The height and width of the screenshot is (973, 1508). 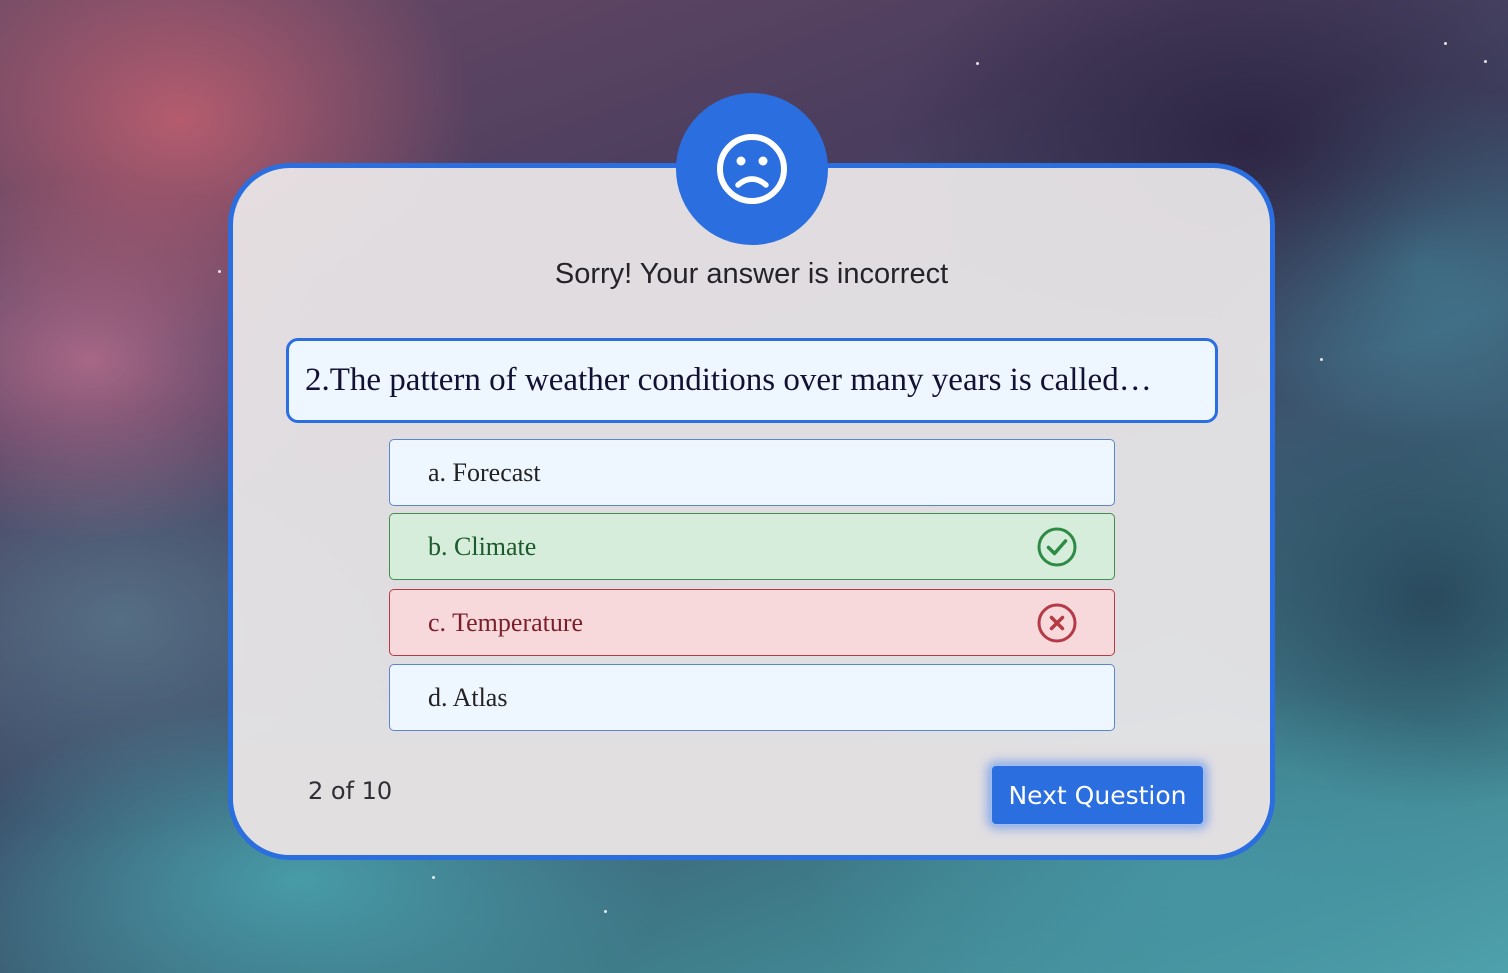 I want to click on option-label: b. Climate, so click(x=482, y=546).